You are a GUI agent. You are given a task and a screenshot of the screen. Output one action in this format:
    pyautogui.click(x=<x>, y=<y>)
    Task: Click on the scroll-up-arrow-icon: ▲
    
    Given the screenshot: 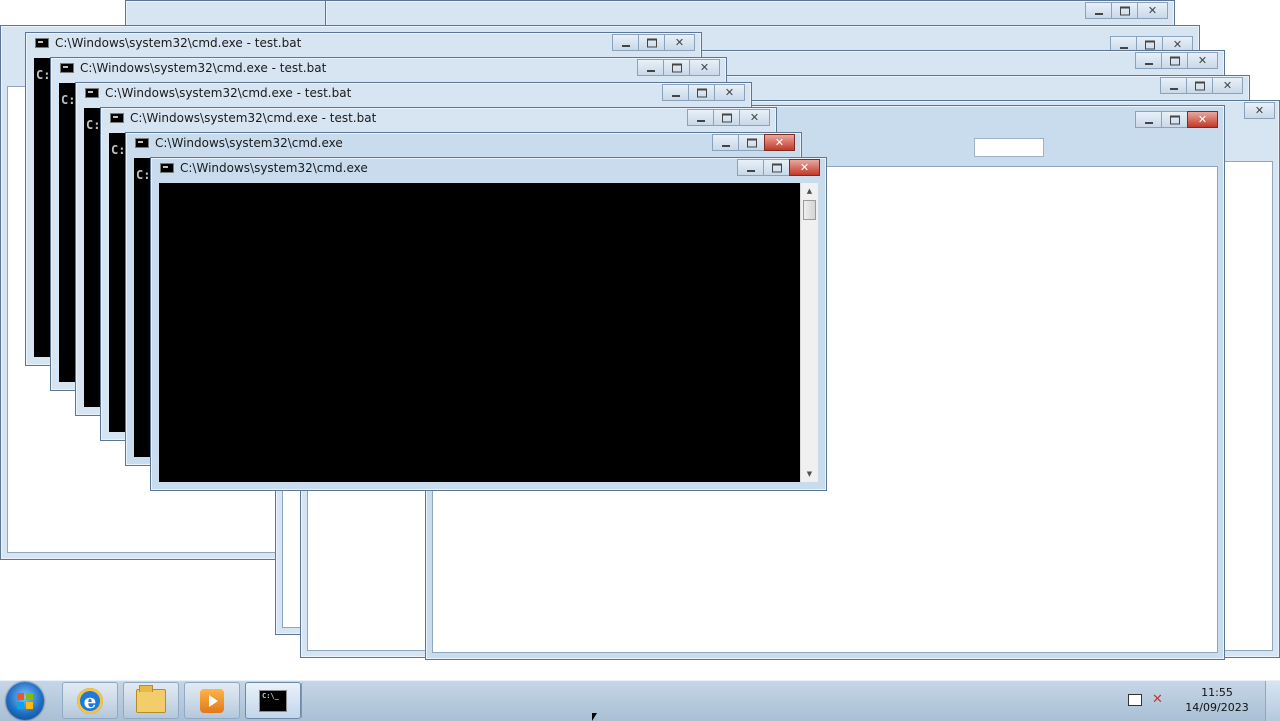 What is the action you would take?
    pyautogui.click(x=809, y=191)
    